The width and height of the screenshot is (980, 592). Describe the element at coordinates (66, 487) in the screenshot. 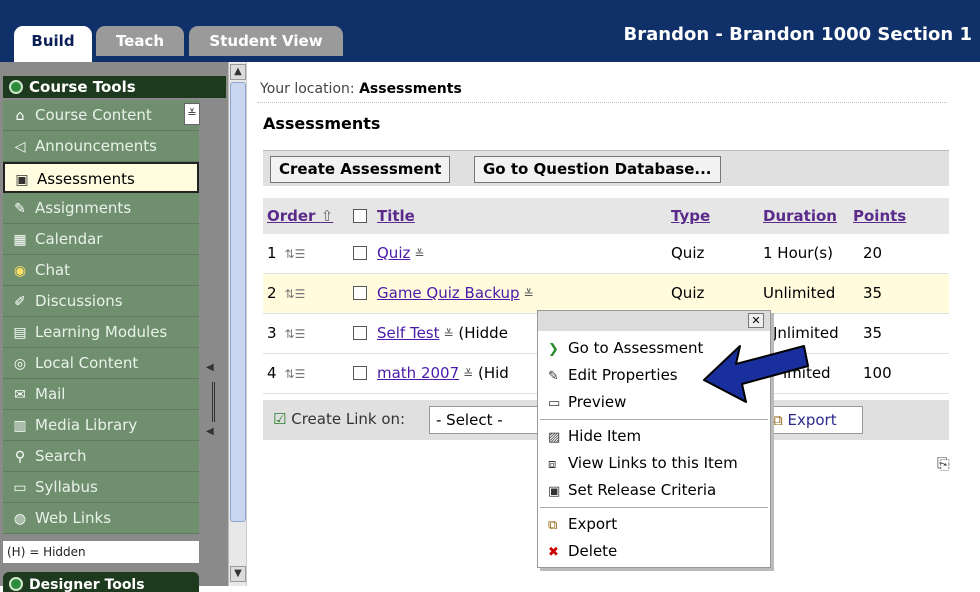

I see `sidebar-item-label: Syllabus` at that location.